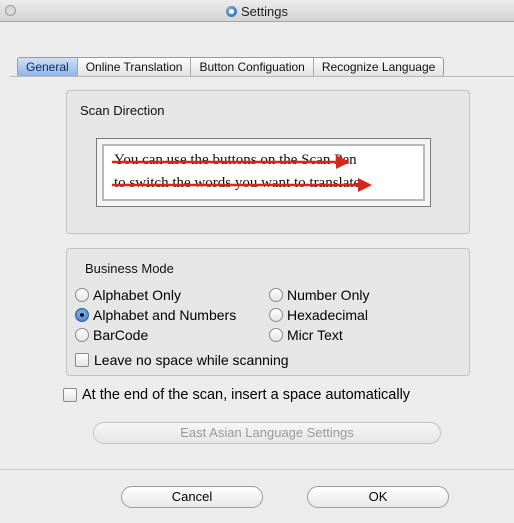 This screenshot has height=523, width=514. I want to click on radio-label: Number Only, so click(328, 295).